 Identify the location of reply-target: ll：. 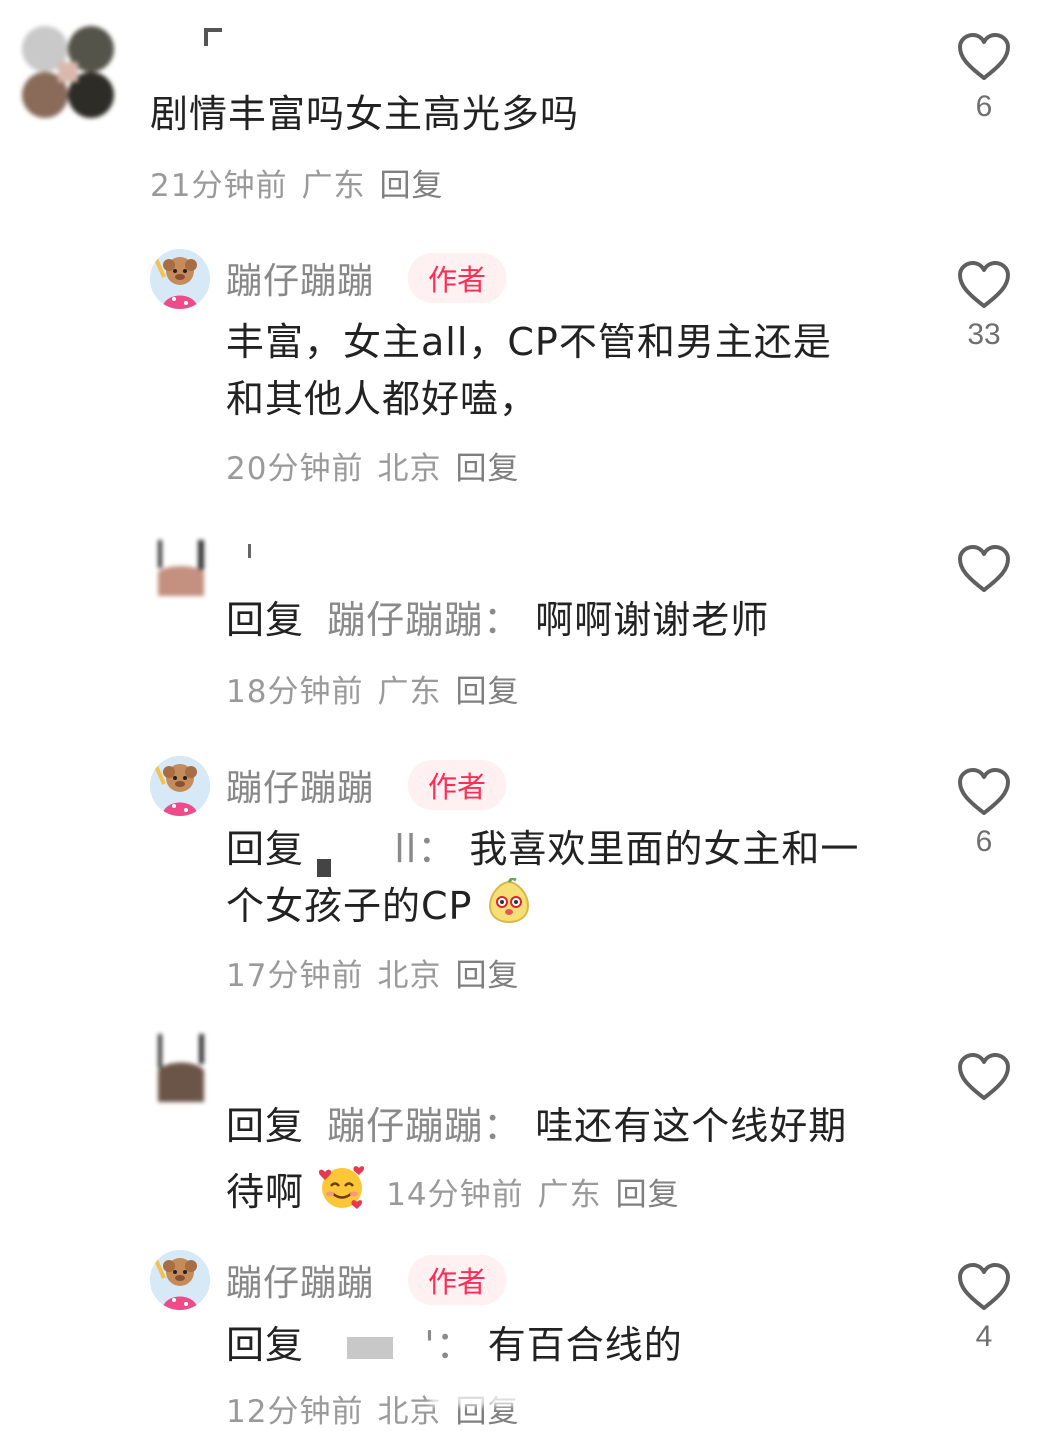
(425, 849).